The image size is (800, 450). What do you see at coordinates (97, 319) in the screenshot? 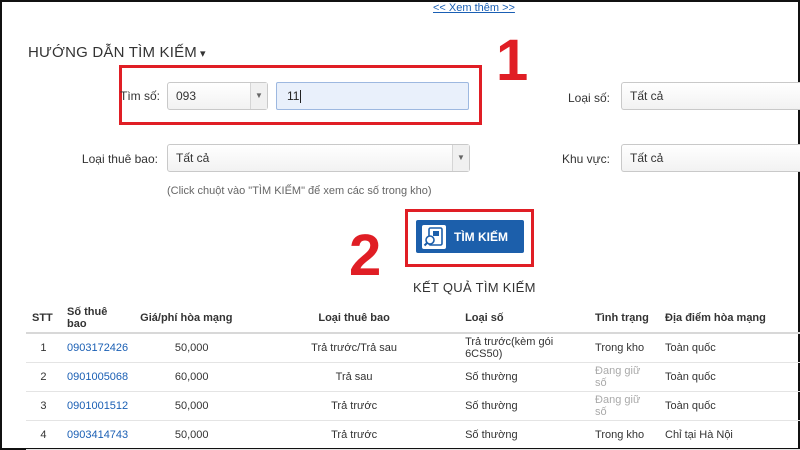
I see `col-header-number: Số thuê bao` at bounding box center [97, 319].